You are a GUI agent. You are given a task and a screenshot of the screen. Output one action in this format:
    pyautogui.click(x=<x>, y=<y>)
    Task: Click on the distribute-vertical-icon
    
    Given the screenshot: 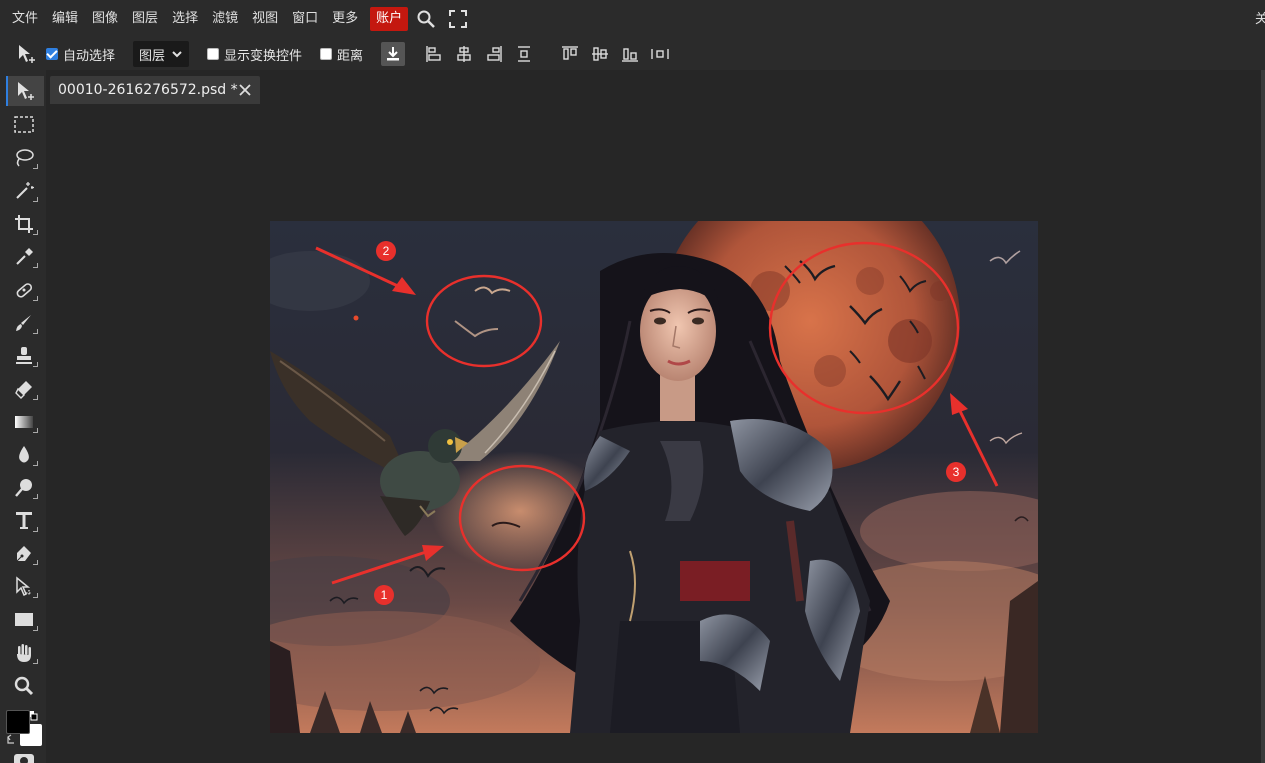 What is the action you would take?
    pyautogui.click(x=660, y=54)
    